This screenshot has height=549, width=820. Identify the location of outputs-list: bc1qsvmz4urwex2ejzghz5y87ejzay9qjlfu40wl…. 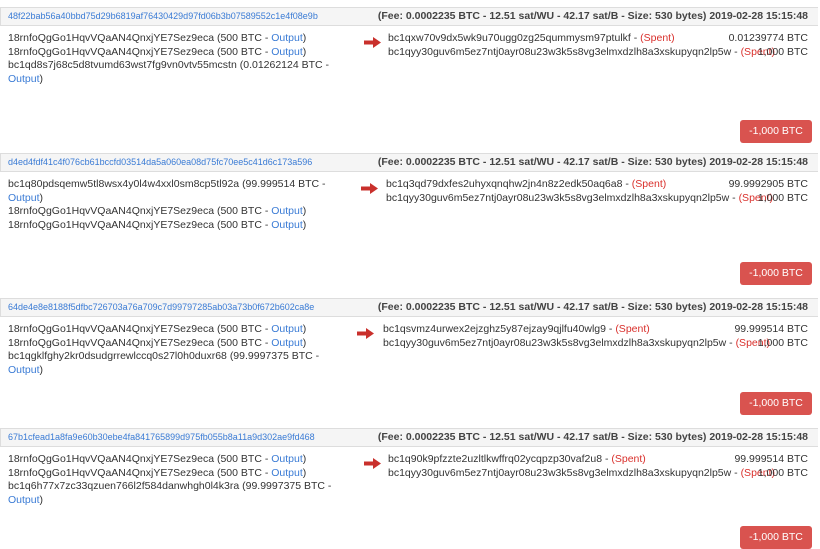
(595, 336).